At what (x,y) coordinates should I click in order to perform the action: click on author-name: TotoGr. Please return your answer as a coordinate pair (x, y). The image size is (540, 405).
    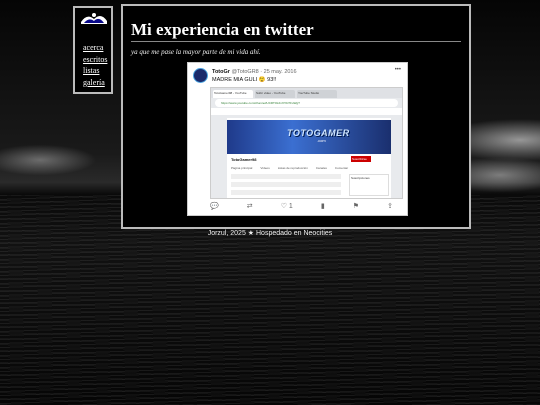
    Looking at the image, I should click on (221, 72).